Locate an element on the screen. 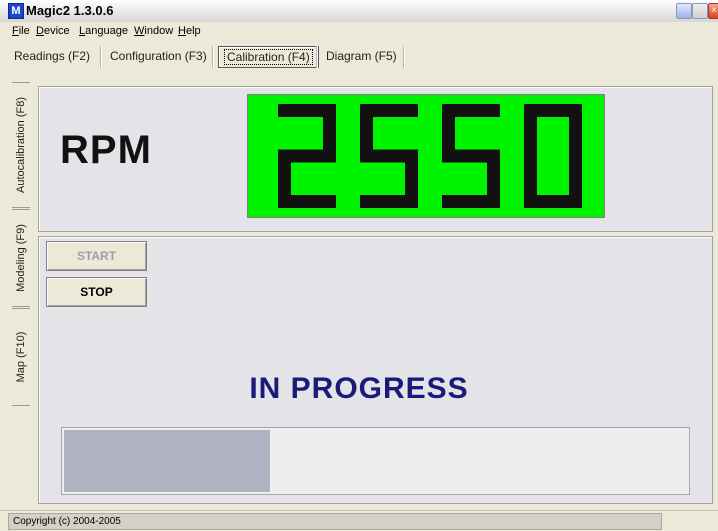 This screenshot has width=718, height=531. rpm-label: RPM is located at coordinates (106, 150).